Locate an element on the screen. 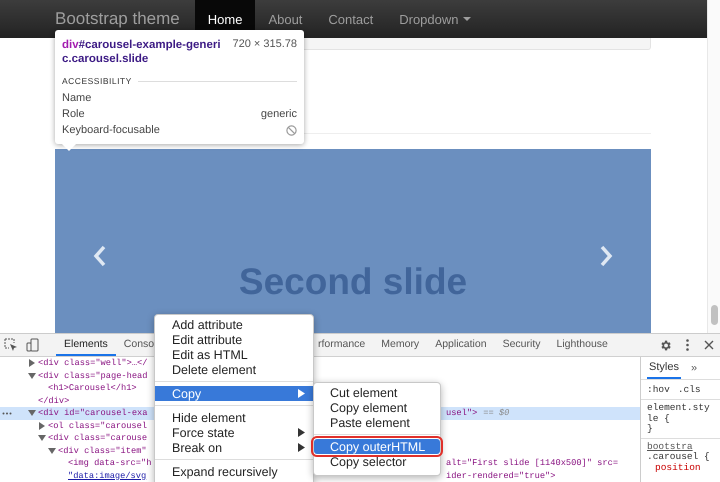 The height and width of the screenshot is (482, 720). property-label: Name is located at coordinates (77, 98).